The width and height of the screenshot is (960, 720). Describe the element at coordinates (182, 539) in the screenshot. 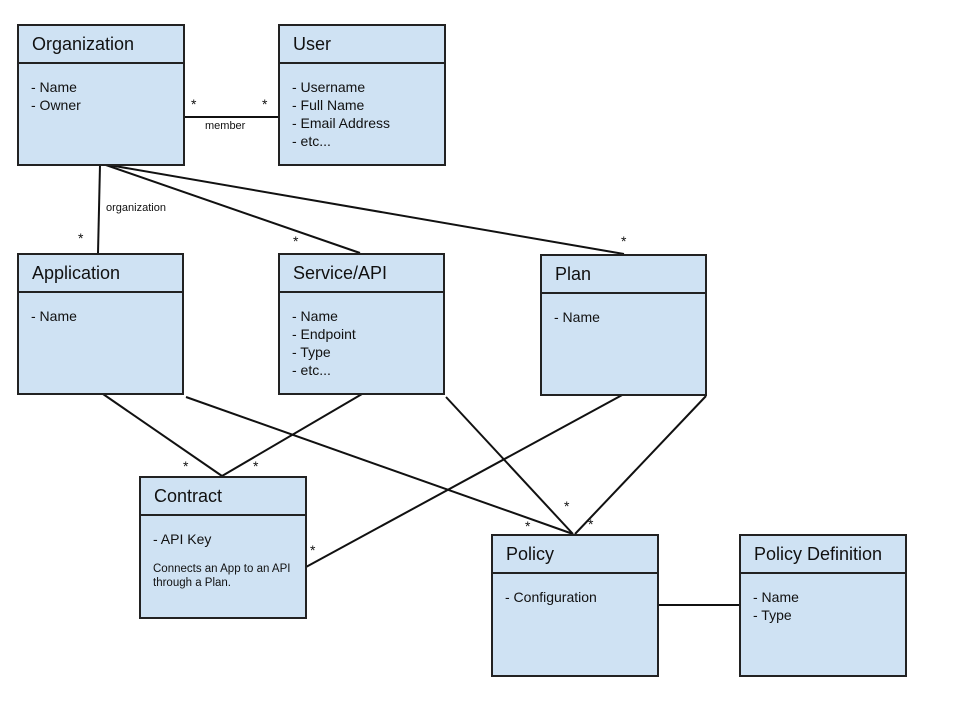

I see `entity-attr: - API Key` at that location.